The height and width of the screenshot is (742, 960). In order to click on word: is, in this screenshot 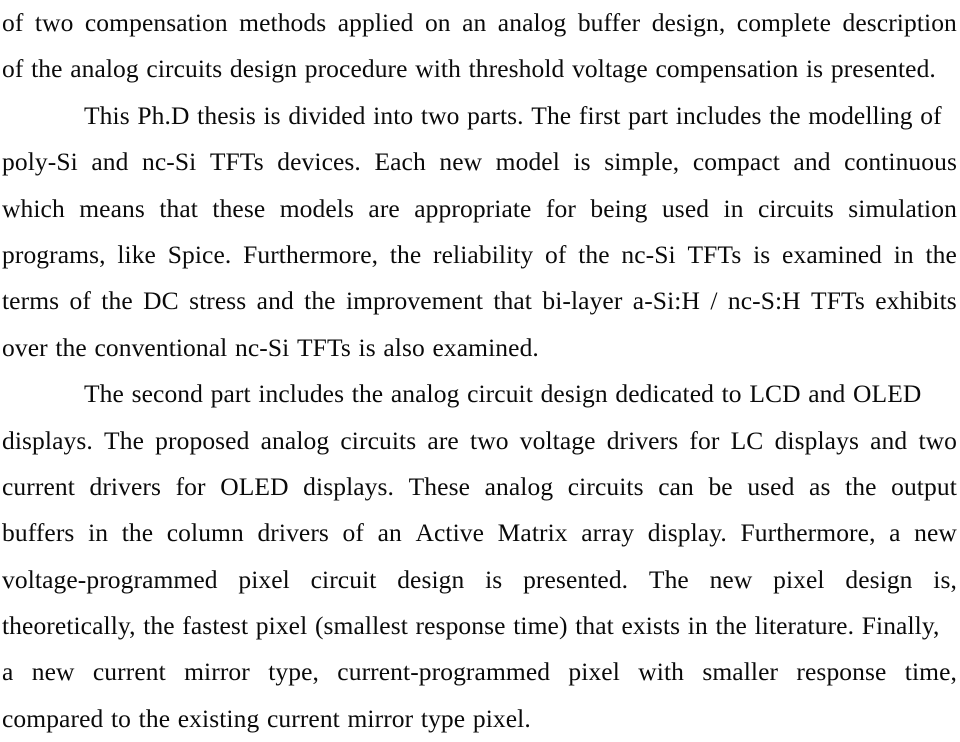, I will do `click(945, 579)`.